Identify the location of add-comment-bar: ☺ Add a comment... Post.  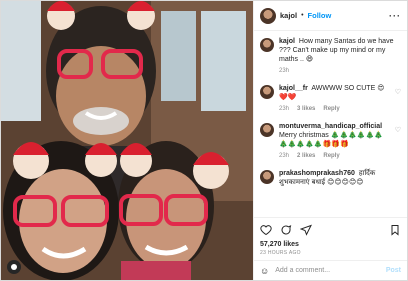
(330, 270).